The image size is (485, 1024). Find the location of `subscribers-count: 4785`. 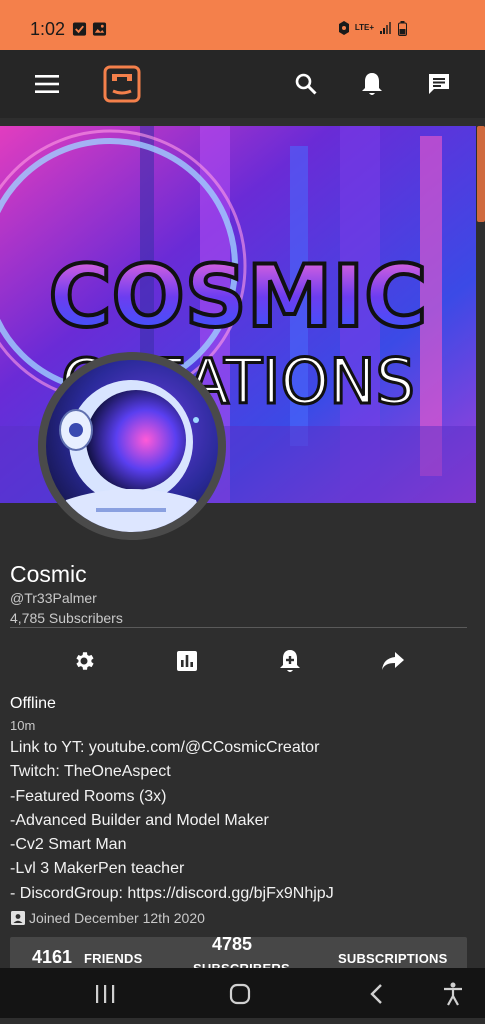

subscribers-count: 4785 is located at coordinates (232, 945).